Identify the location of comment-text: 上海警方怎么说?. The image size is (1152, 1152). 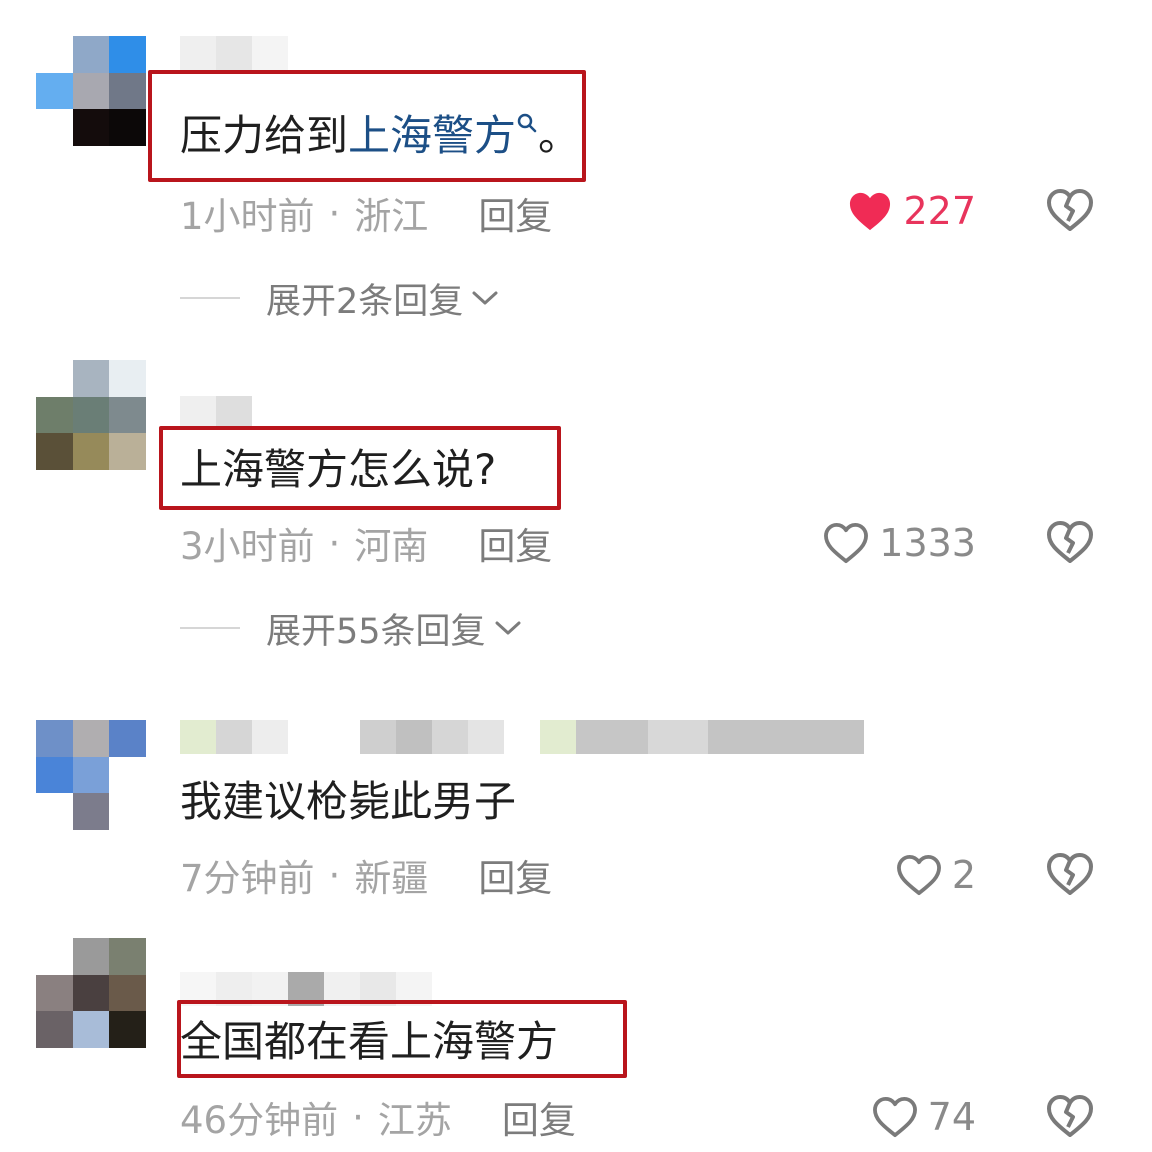
(338, 469).